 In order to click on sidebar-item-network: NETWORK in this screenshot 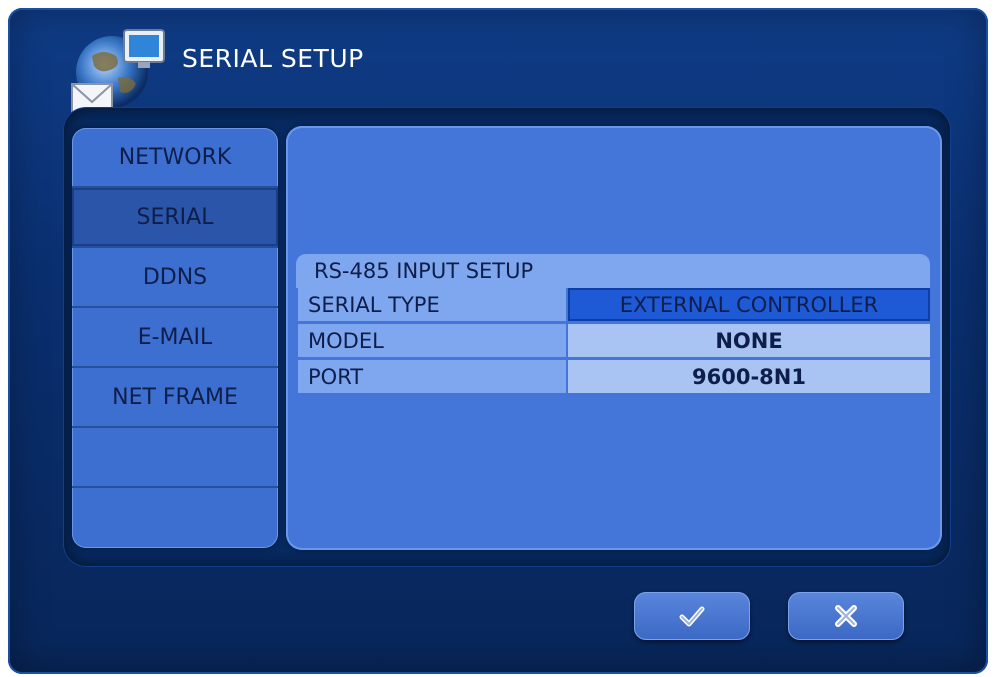, I will do `click(175, 158)`.